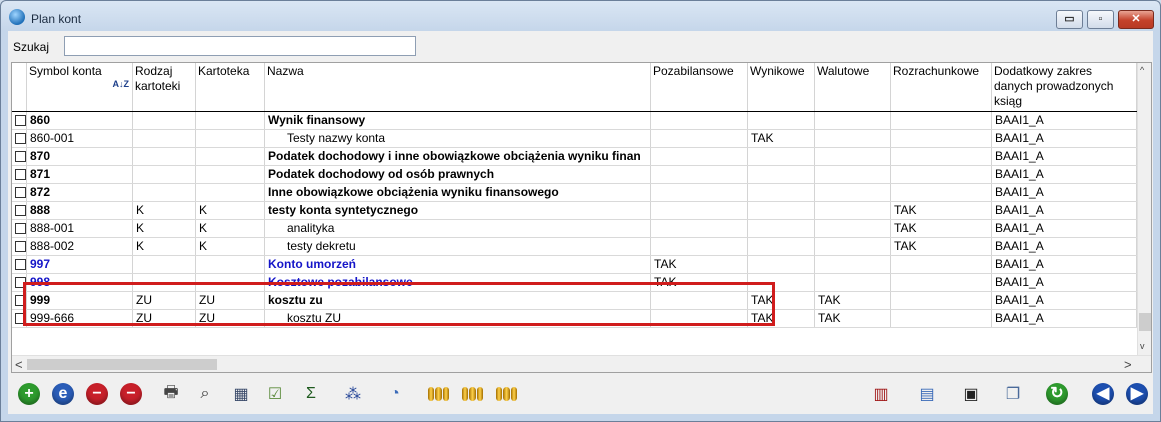 This screenshot has height=422, width=1161. Describe the element at coordinates (1100, 19) in the screenshot. I see `maximize-button: ▫` at that location.